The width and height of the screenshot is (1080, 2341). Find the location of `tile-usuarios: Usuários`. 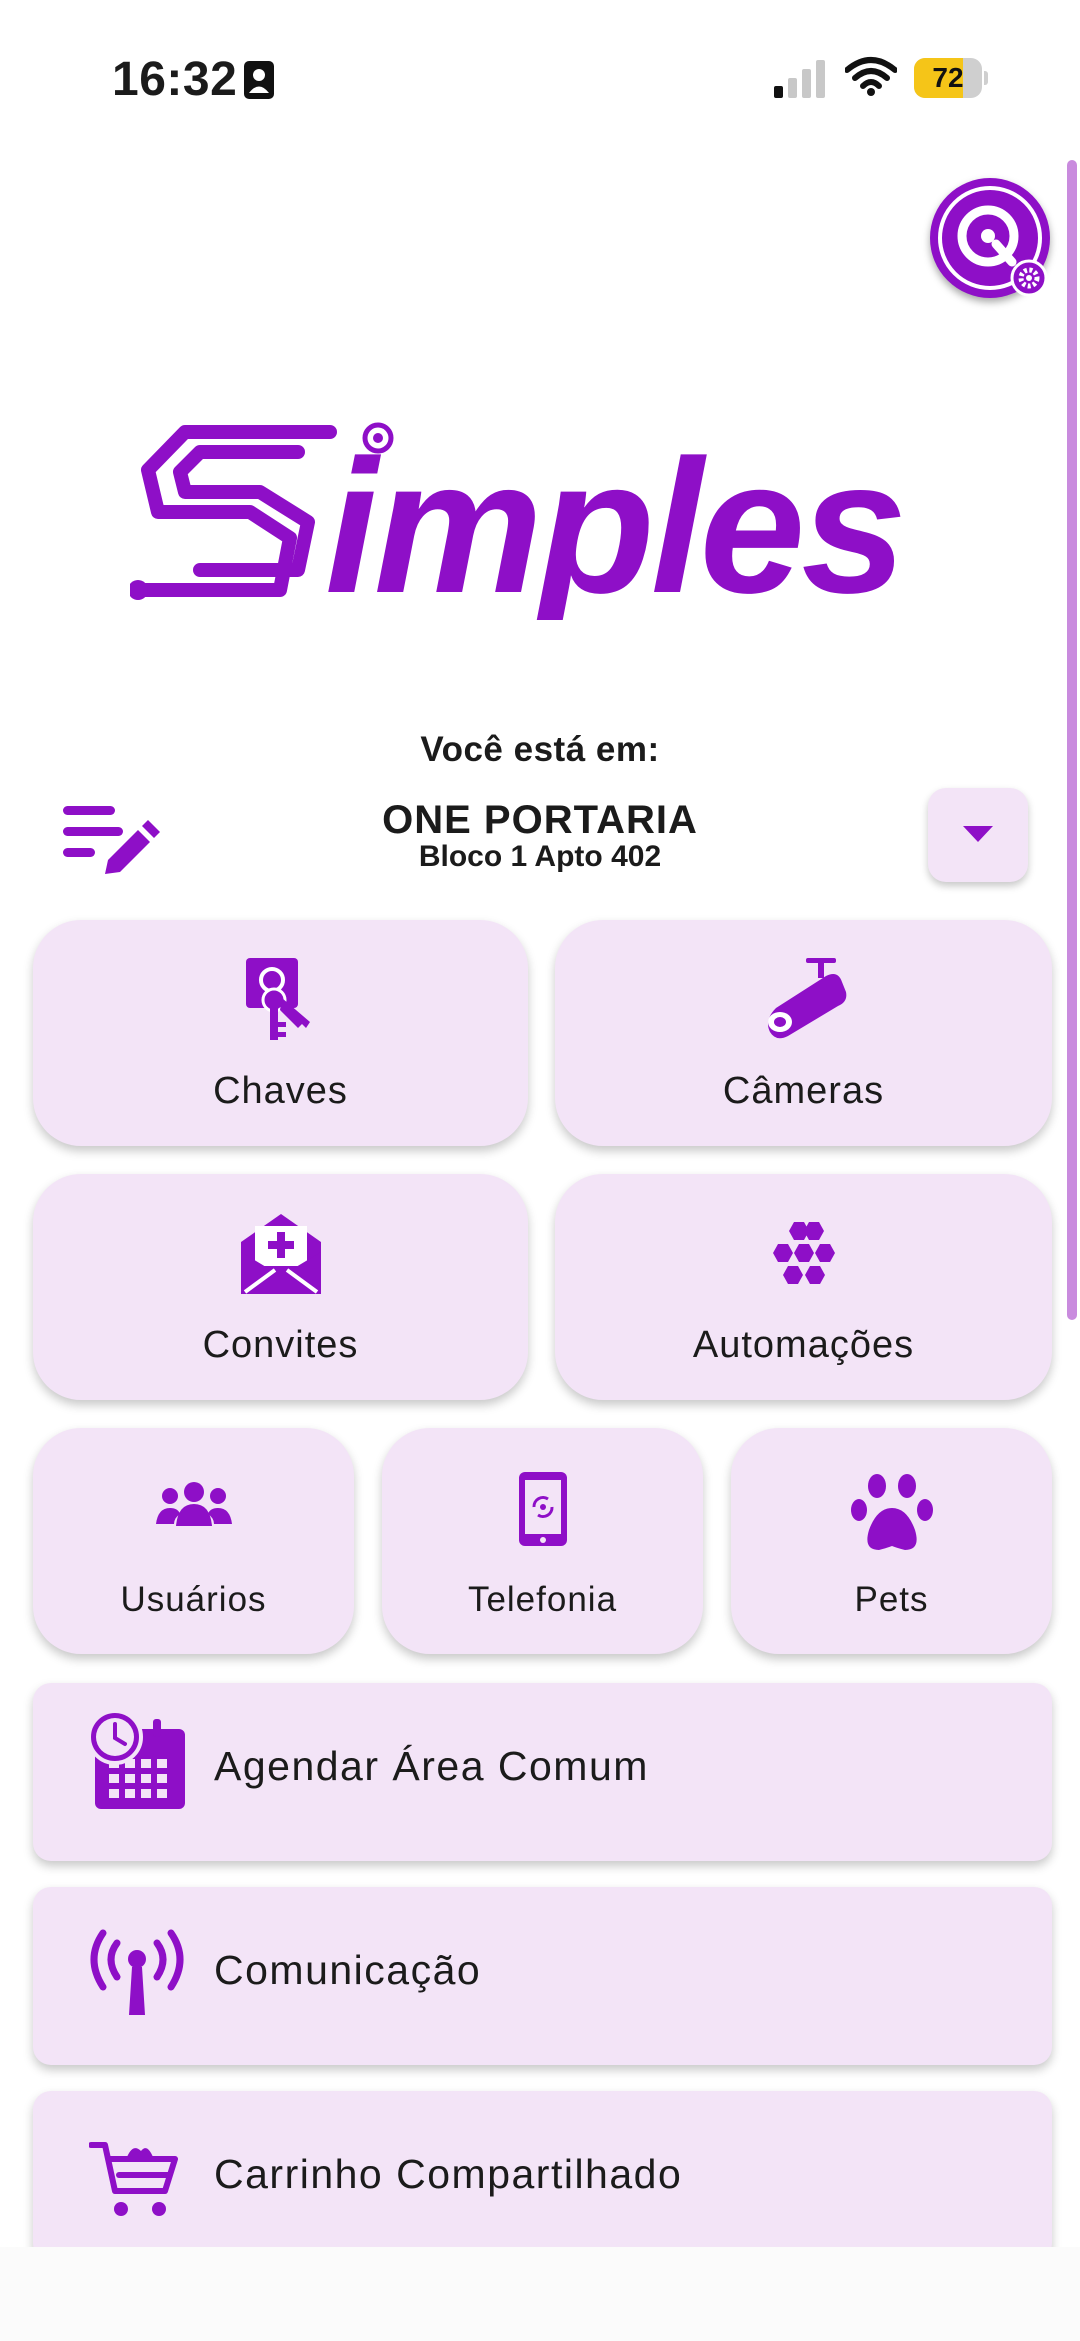

tile-usuarios: Usuários is located at coordinates (193, 1541).